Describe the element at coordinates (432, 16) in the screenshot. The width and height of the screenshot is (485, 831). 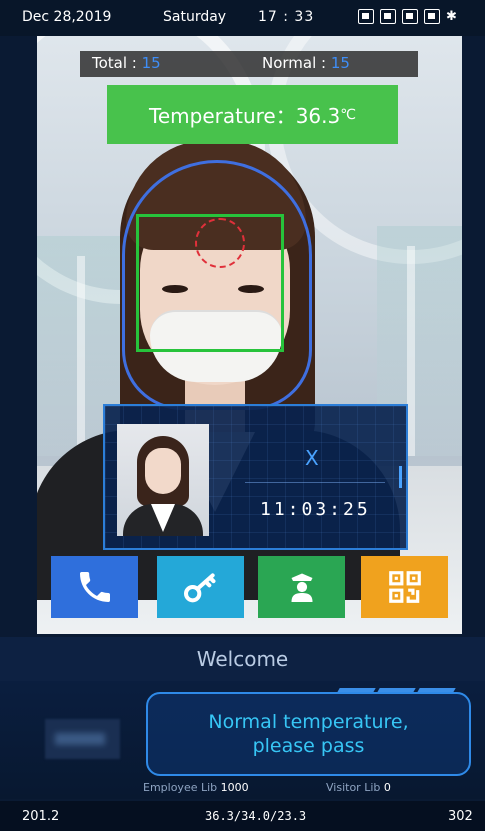
I see `usb-icon` at that location.